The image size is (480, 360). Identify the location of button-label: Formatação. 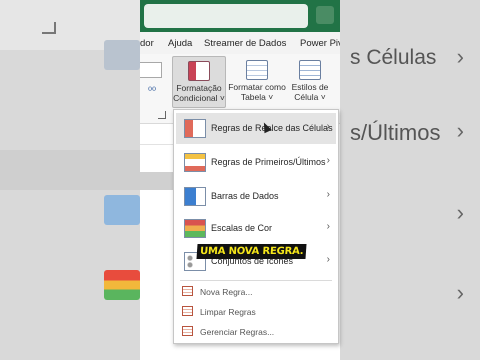
(199, 88).